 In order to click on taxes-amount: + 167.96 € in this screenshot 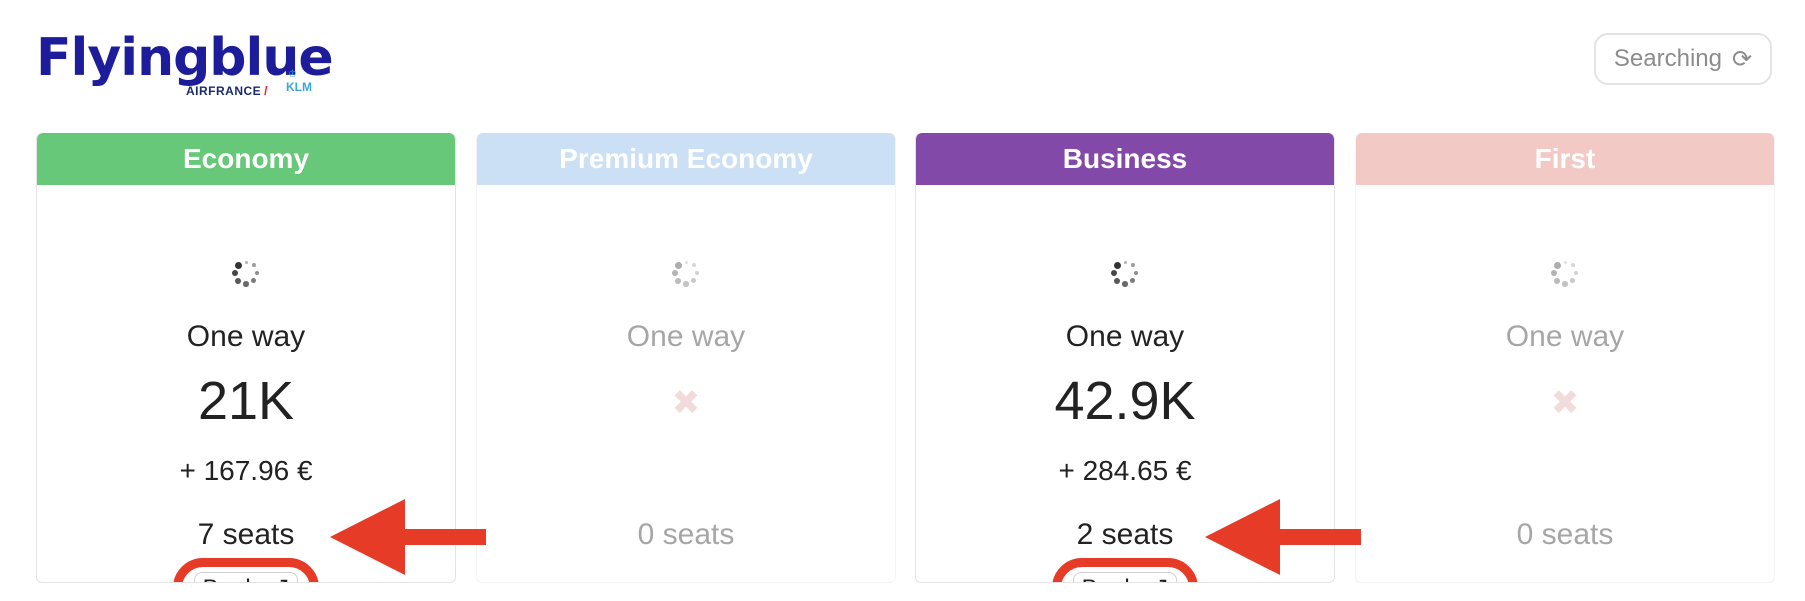, I will do `click(246, 470)`.